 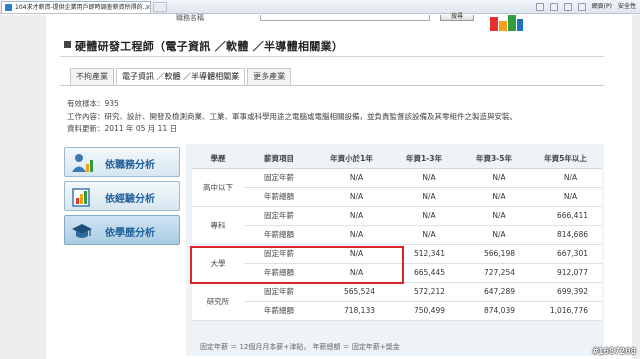 I want to click on salary-value-cell: 665,445, so click(x=424, y=273).